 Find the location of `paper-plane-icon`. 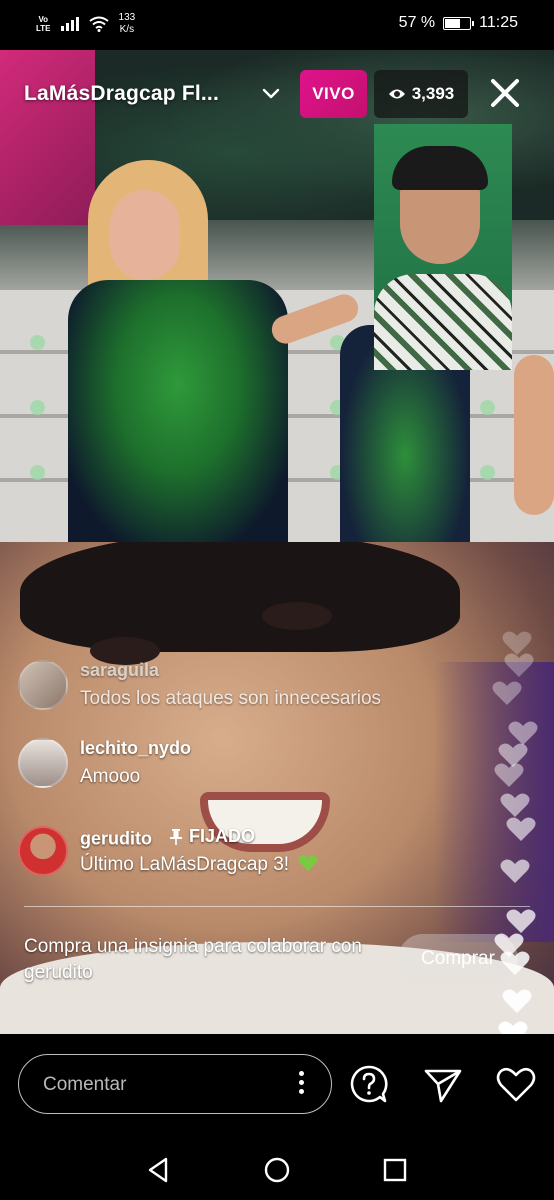

paper-plane-icon is located at coordinates (443, 1085).